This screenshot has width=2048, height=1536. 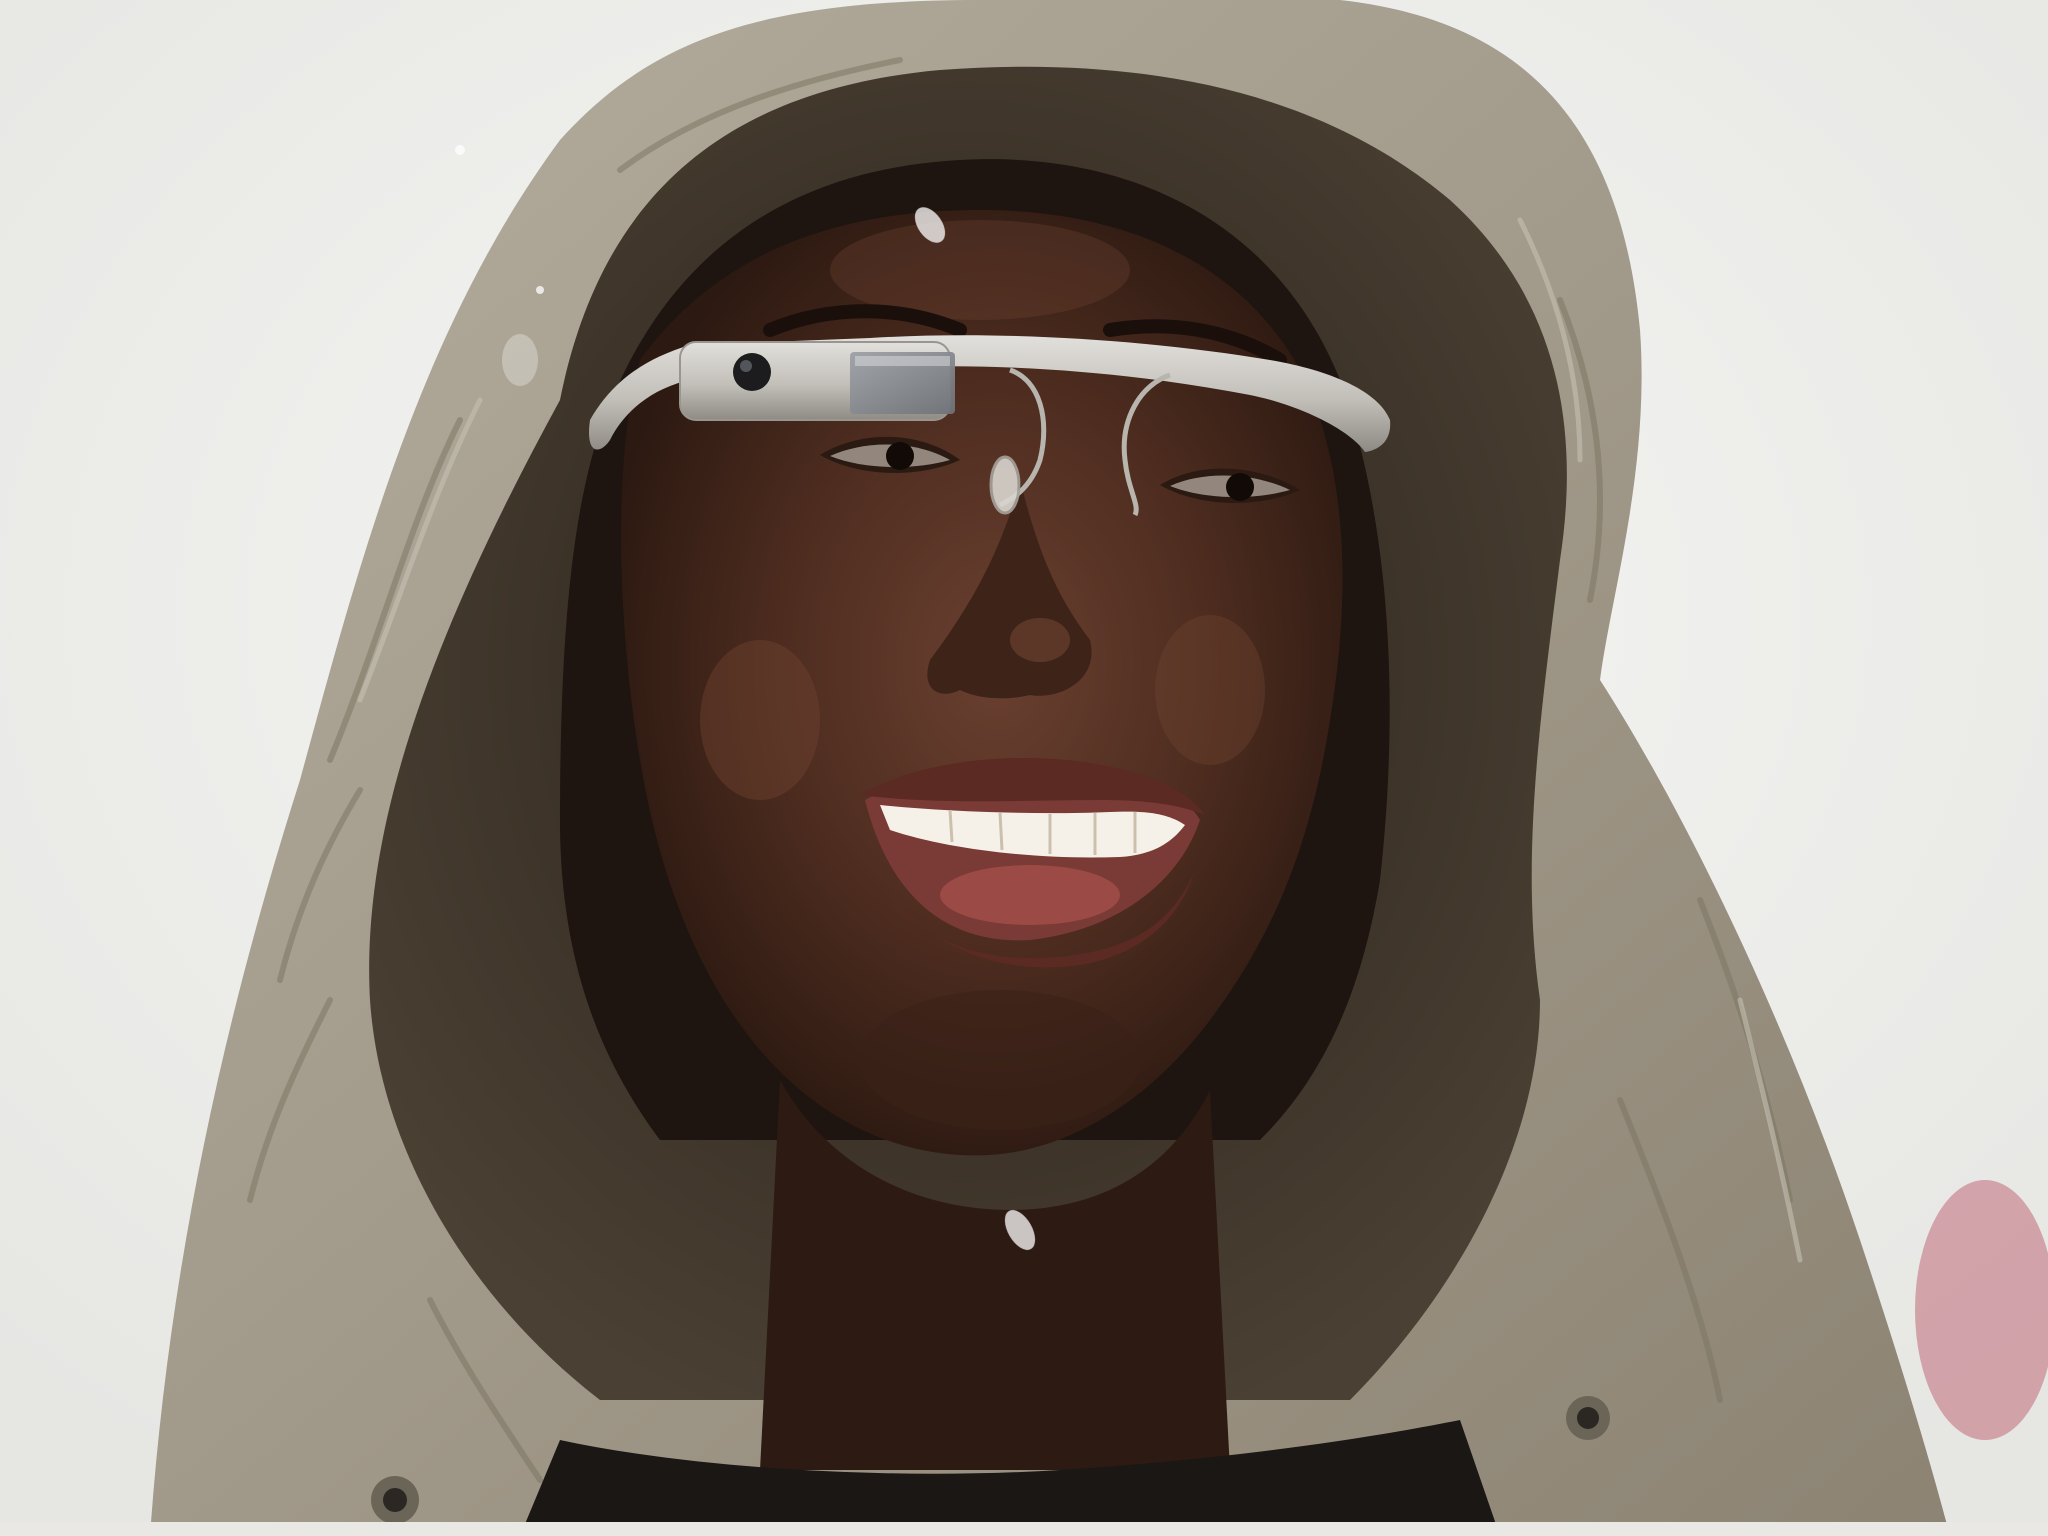 I want to click on camera-lens-icon, so click(x=752, y=372).